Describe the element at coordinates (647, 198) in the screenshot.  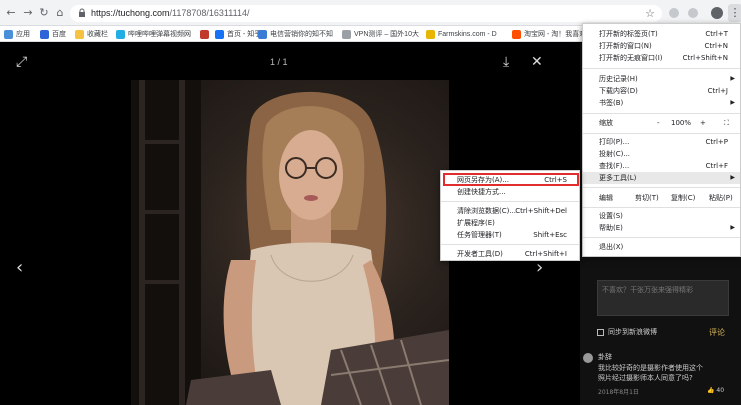
I see `menu-cut-button: 剪切(T)` at that location.